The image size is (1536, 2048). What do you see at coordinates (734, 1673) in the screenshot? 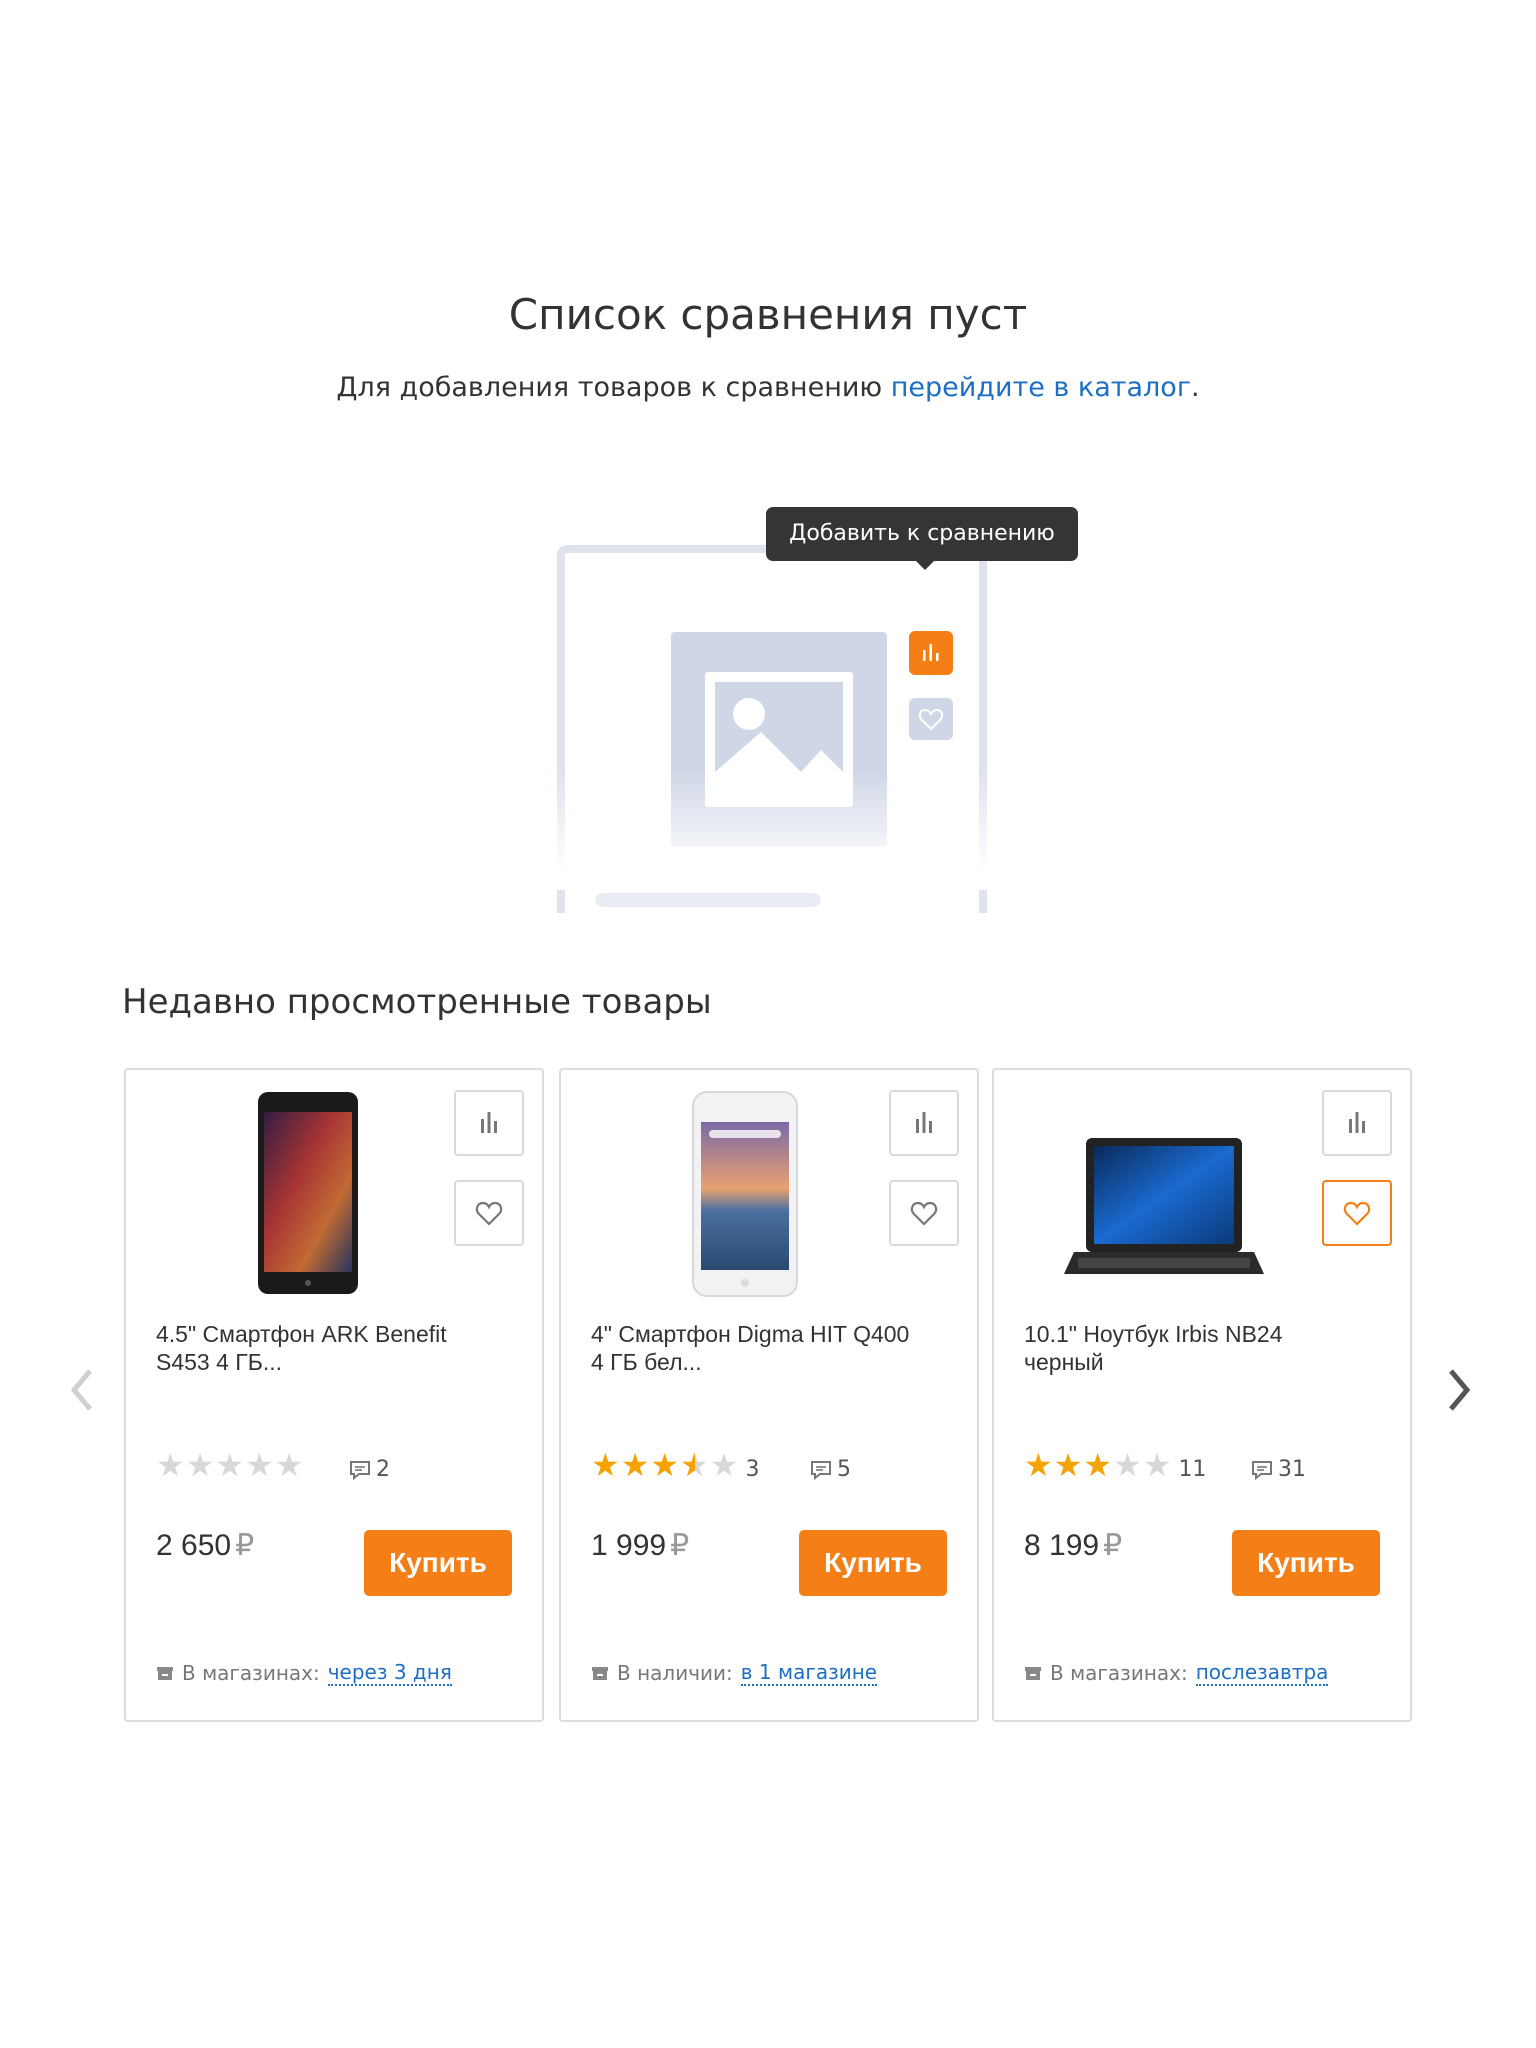
I see `availability: В наличии: в 1 магазине` at bounding box center [734, 1673].